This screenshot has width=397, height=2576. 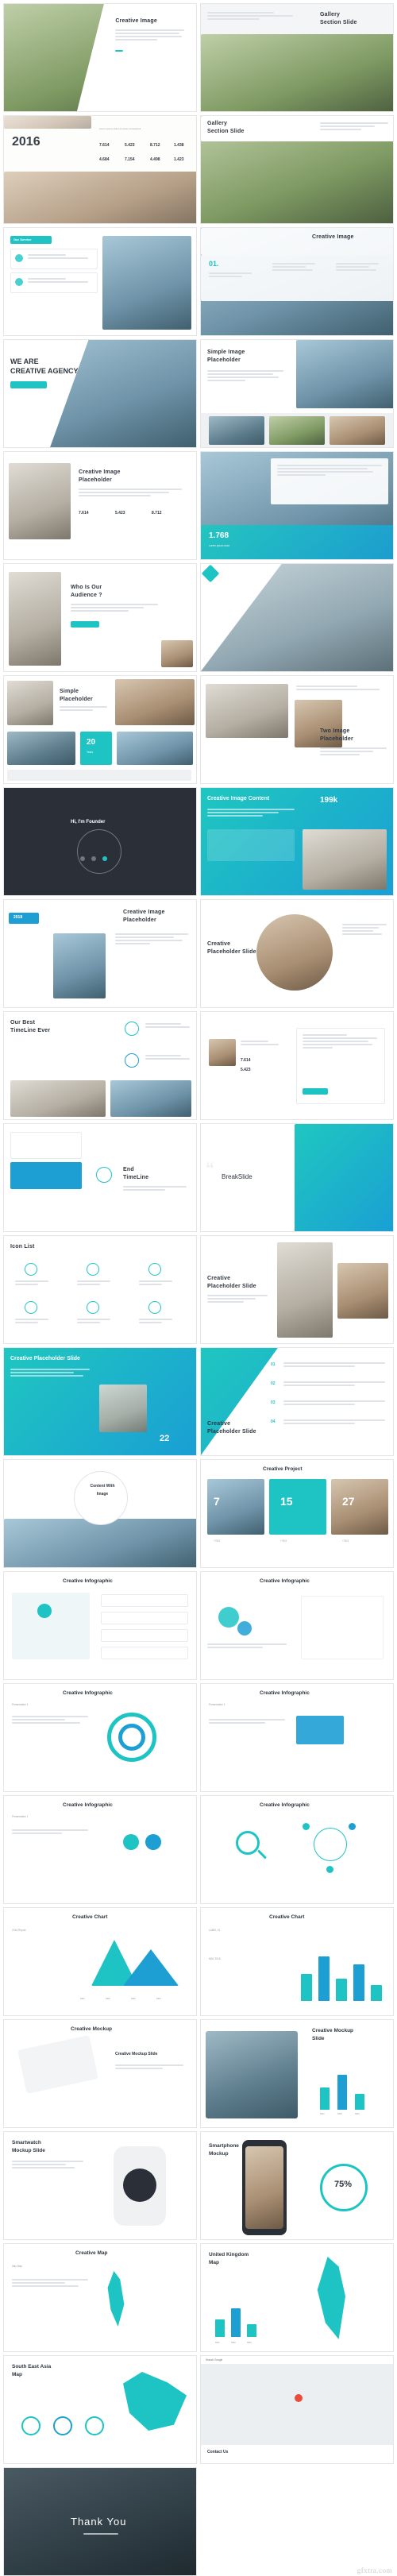 What do you see at coordinates (297, 1625) in the screenshot?
I see `slide-infographic-gears: Creative Infographic` at bounding box center [297, 1625].